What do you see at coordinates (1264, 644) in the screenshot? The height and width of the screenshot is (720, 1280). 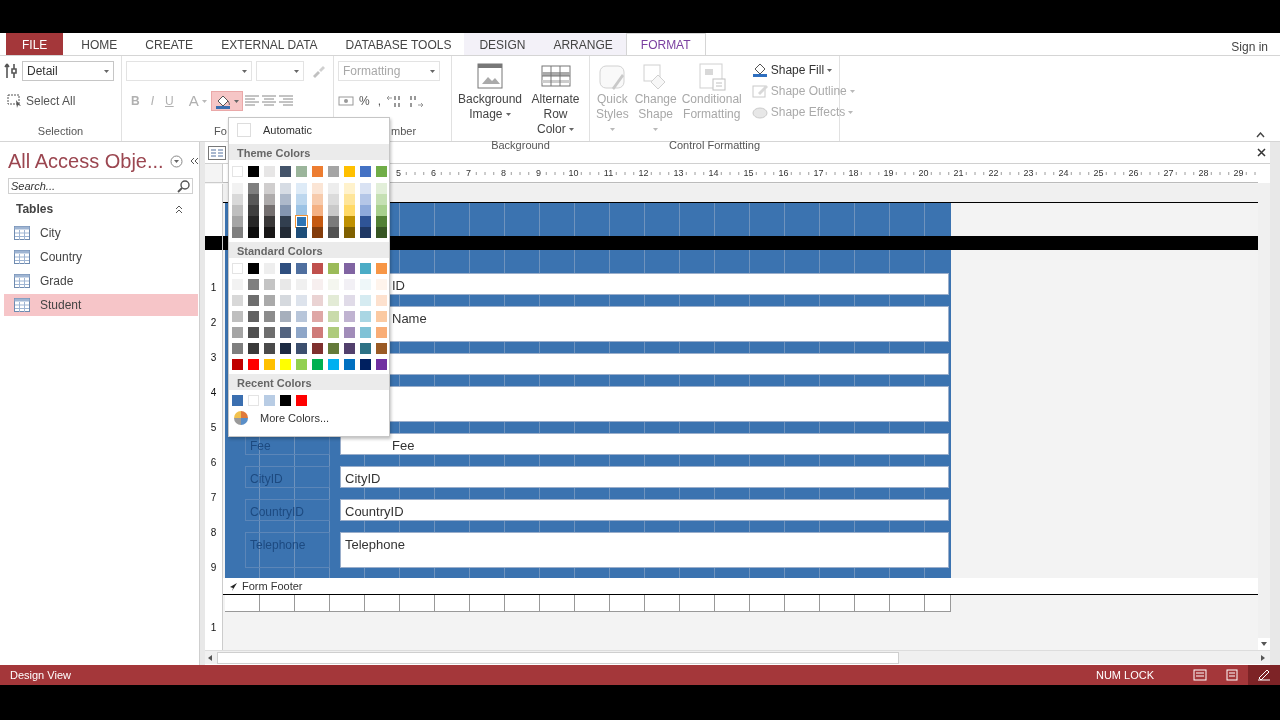 I see `scroll-down-icon` at bounding box center [1264, 644].